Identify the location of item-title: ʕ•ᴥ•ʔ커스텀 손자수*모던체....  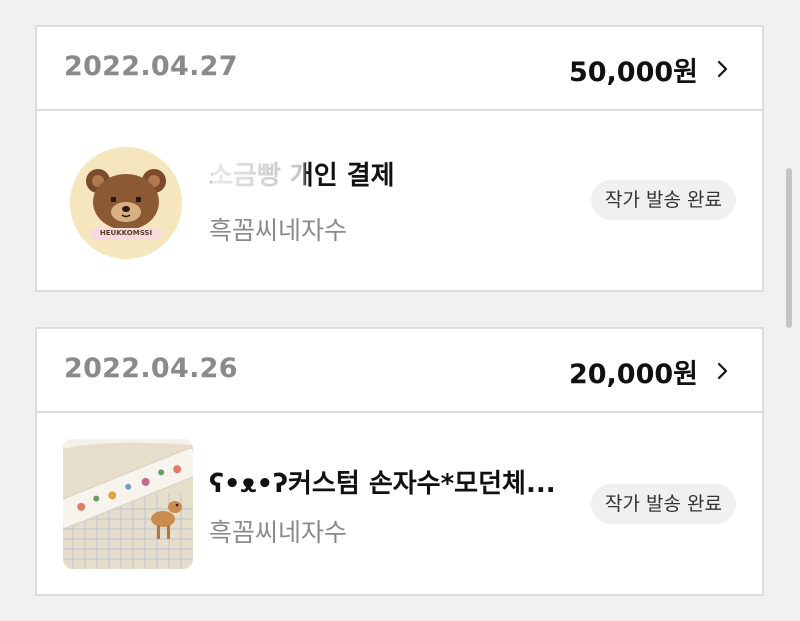
(382, 484).